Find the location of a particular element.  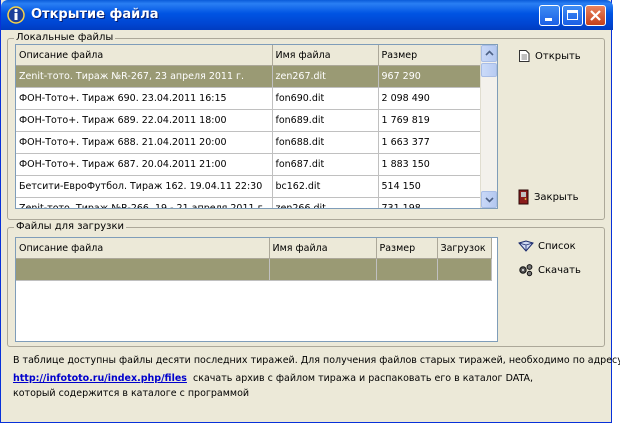

download-button: Скачать is located at coordinates (549, 270).